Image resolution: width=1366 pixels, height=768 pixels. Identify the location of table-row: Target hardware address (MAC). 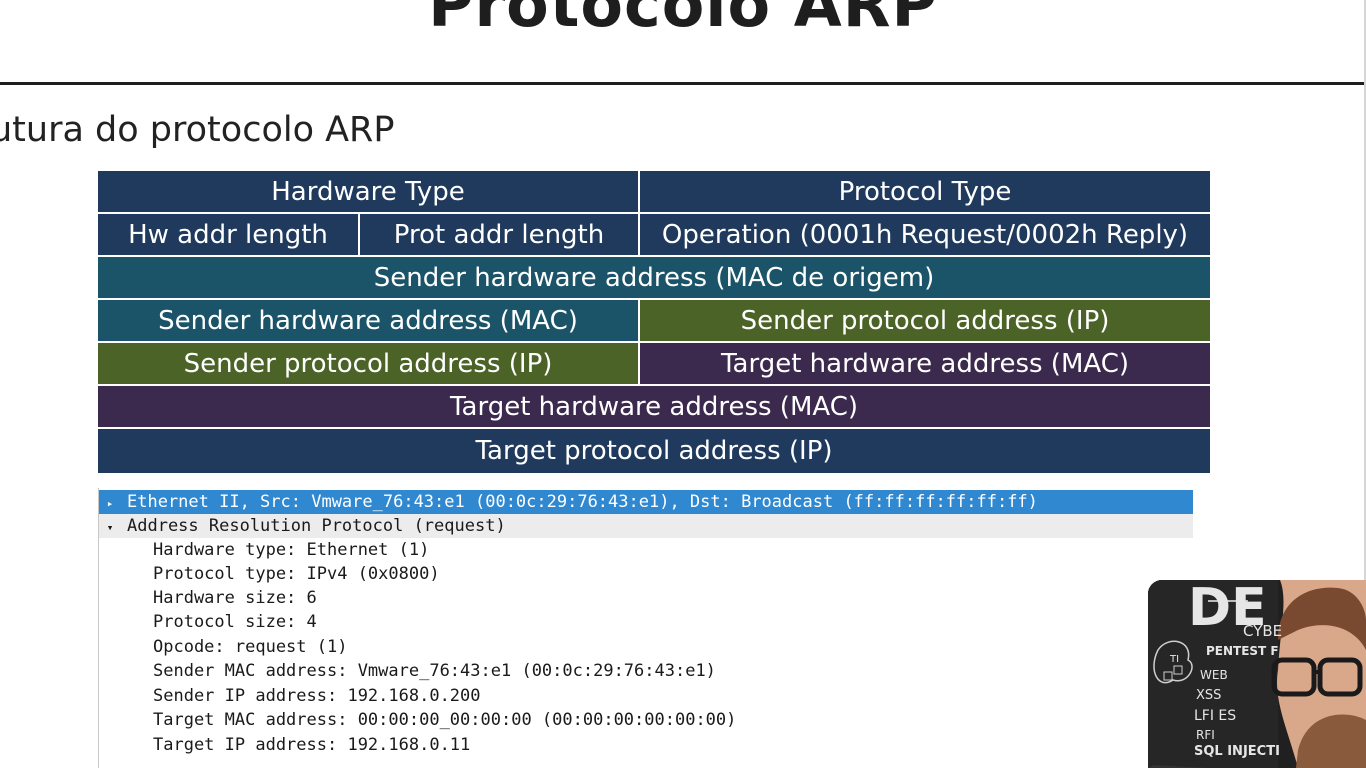
(654, 407).